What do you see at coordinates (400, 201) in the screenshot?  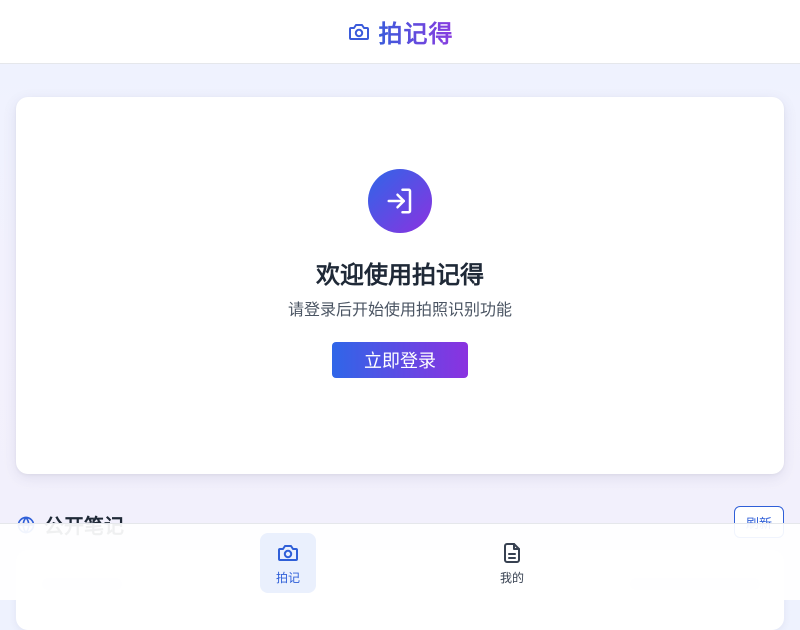 I see `login-icon` at bounding box center [400, 201].